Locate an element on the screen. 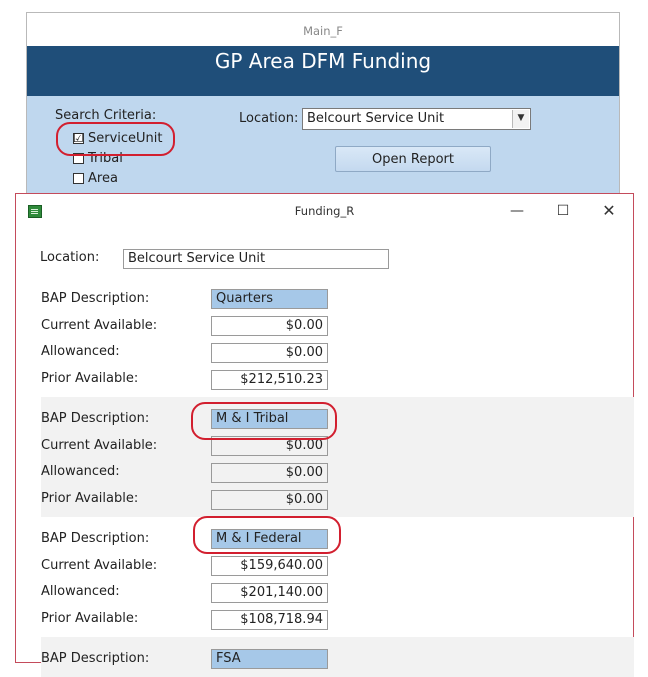  search-criteria-label: Search Criteria: is located at coordinates (106, 115).